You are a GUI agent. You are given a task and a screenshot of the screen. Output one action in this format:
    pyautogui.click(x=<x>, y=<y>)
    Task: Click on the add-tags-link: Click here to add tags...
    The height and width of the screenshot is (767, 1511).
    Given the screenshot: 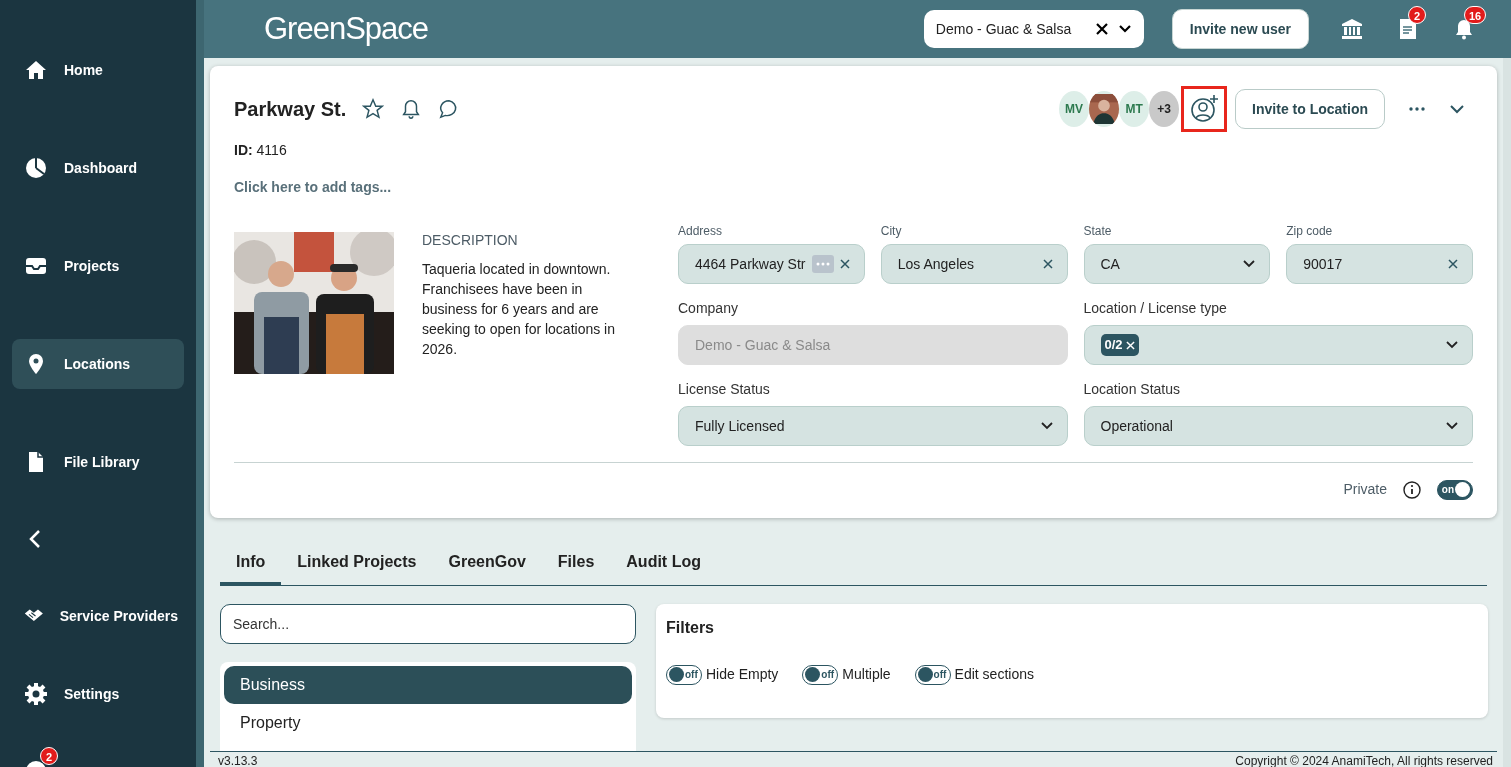 What is the action you would take?
    pyautogui.click(x=313, y=187)
    